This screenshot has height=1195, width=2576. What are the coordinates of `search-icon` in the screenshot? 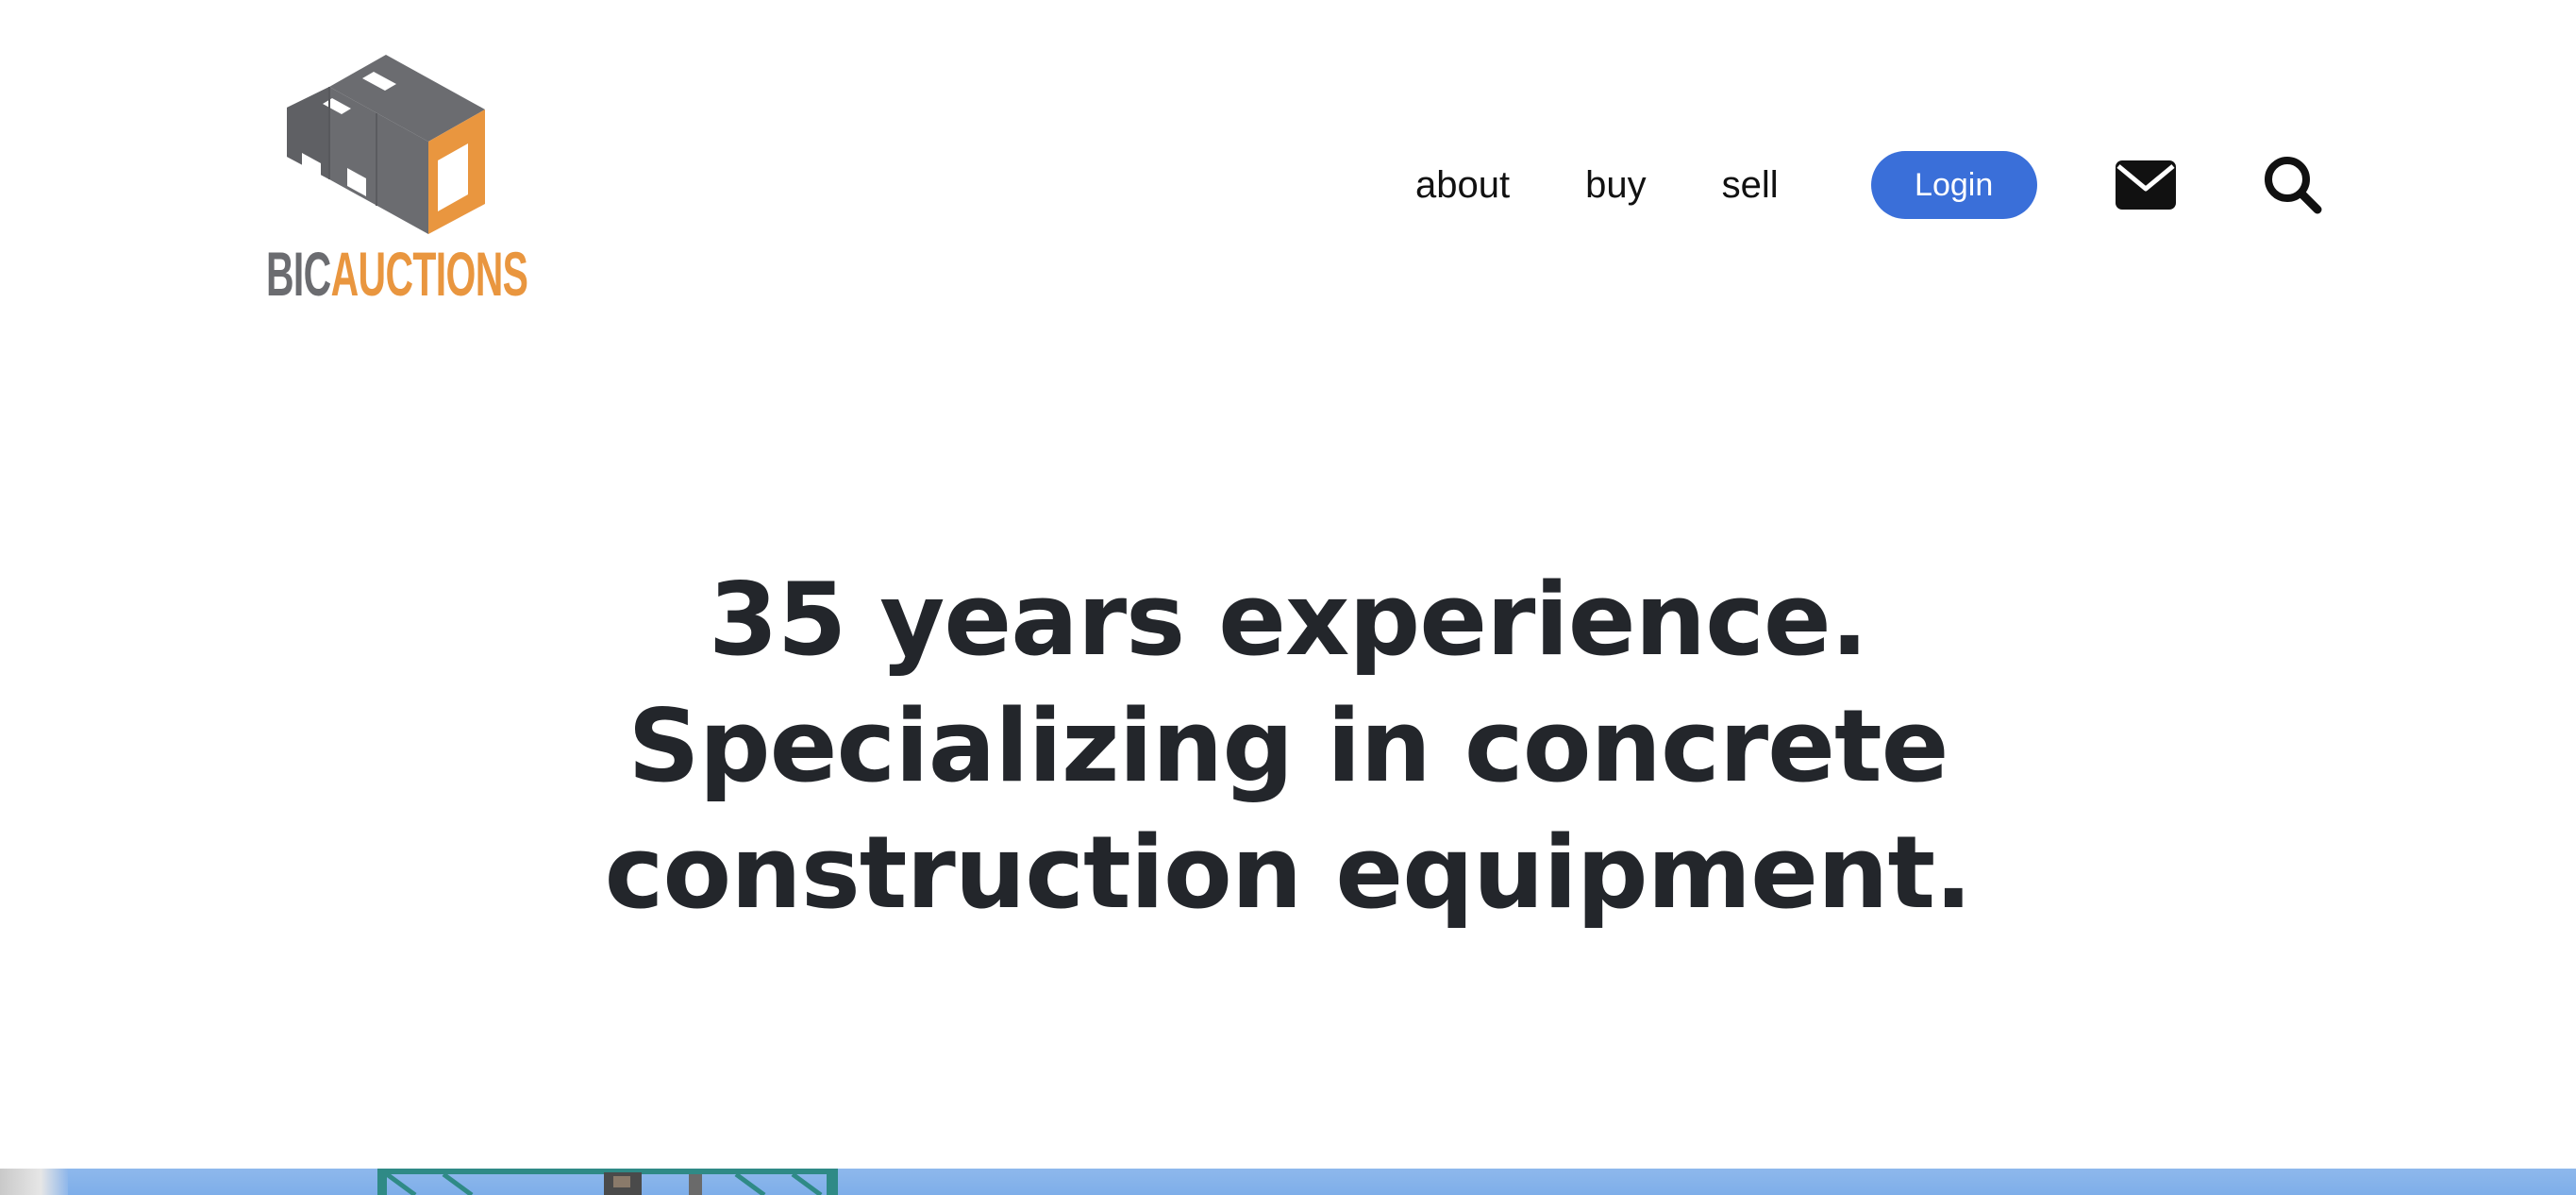 It's located at (2293, 185).